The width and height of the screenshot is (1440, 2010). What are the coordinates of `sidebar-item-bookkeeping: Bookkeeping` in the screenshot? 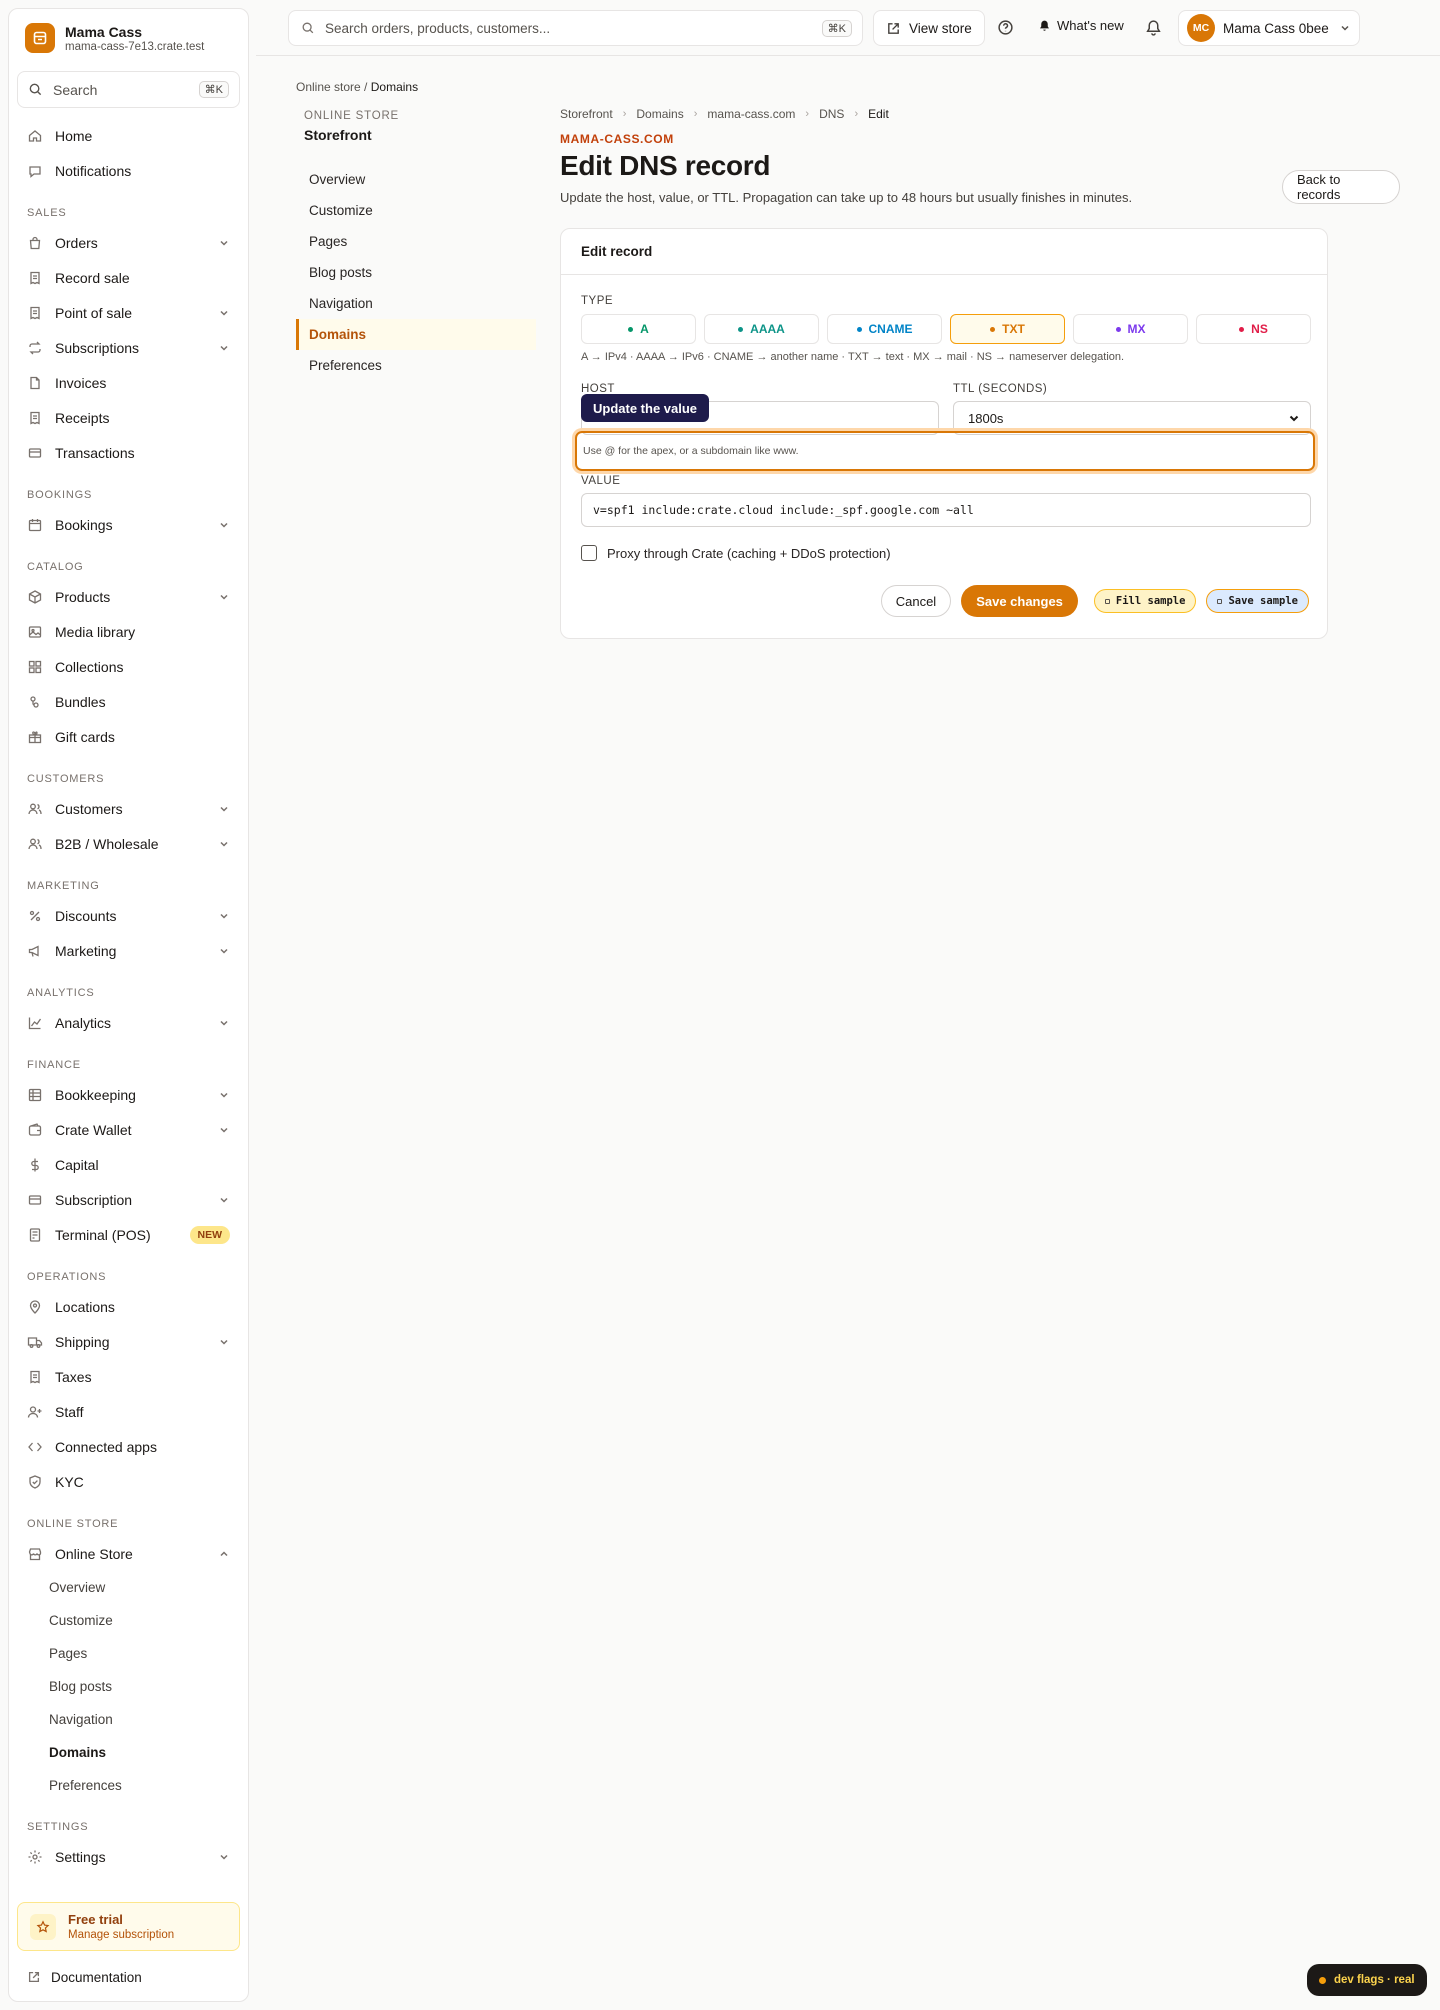 It's located at (128, 1094).